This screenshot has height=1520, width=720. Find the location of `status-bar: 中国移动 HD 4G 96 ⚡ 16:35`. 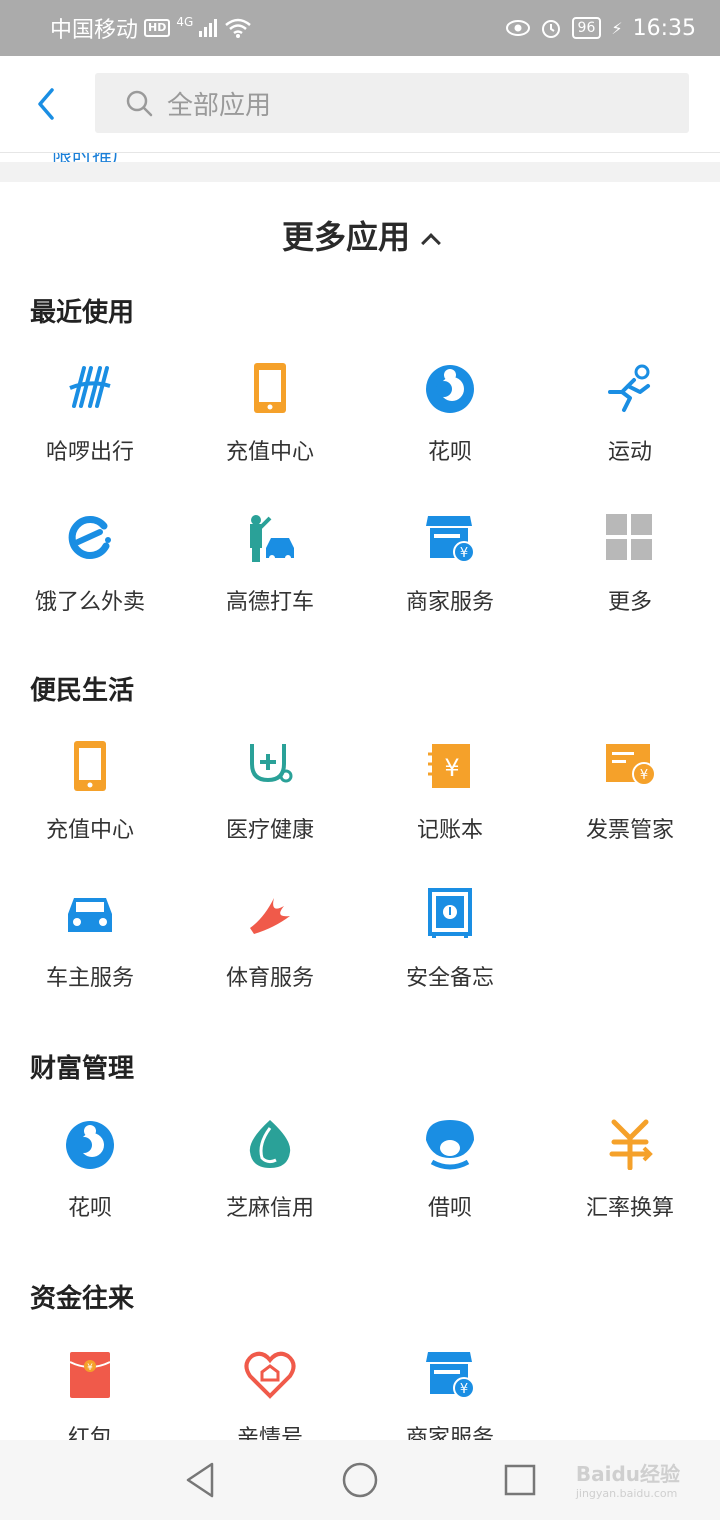

status-bar: 中国移动 HD 4G 96 ⚡ 16:35 is located at coordinates (360, 28).